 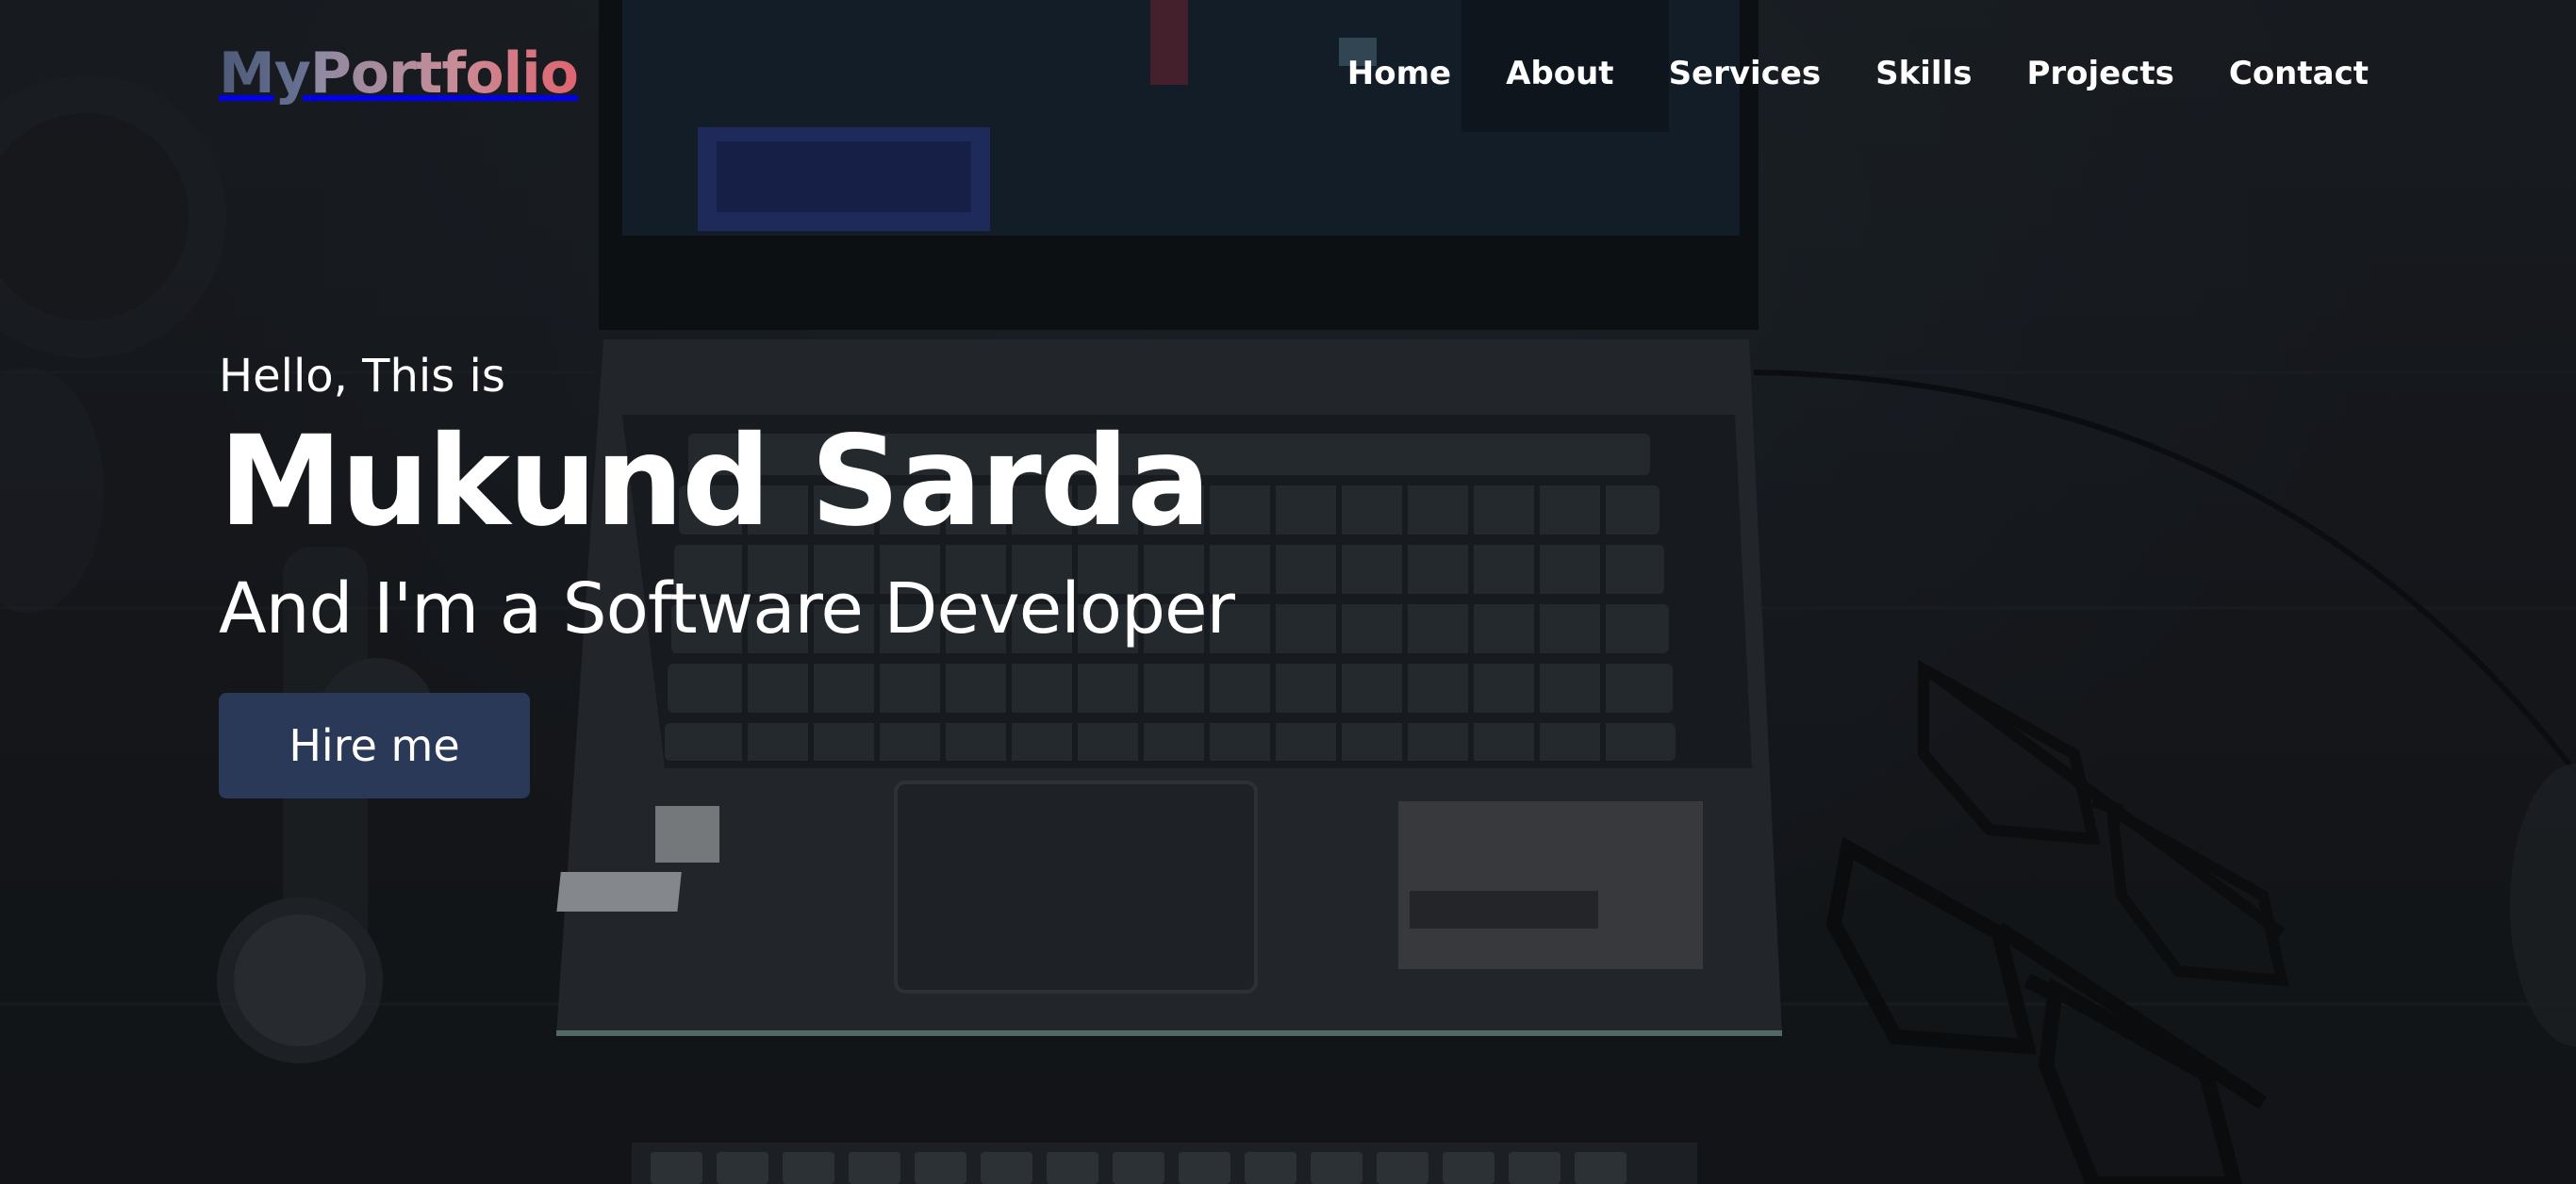 I want to click on nav-item-contact: Contact, so click(x=2299, y=73).